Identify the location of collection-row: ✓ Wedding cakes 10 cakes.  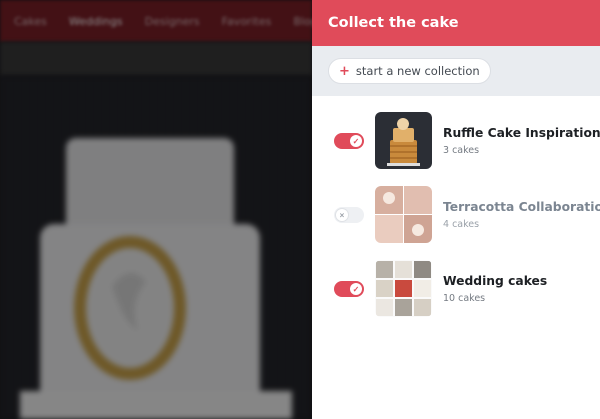
(456, 297).